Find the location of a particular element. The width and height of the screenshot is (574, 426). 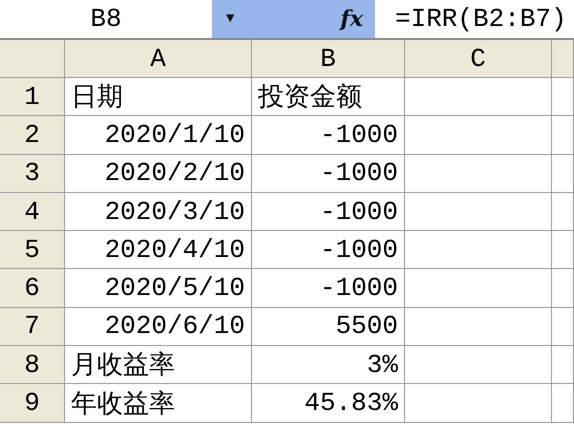

row-header: 4 is located at coordinates (32, 212).